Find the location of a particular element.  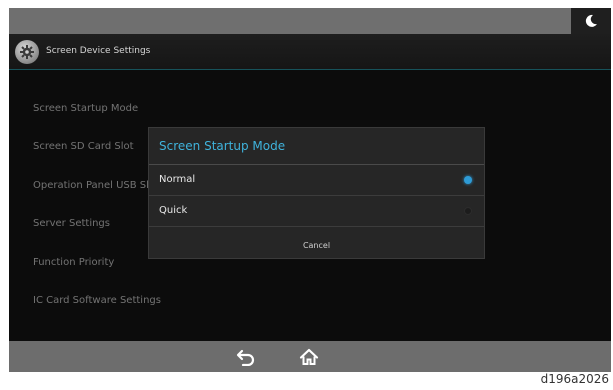

home-button is located at coordinates (309, 357).